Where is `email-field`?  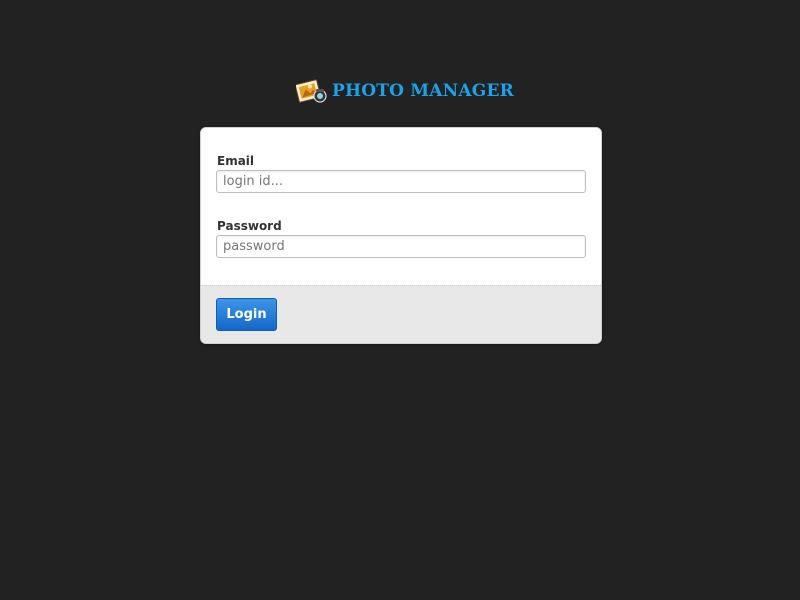 email-field is located at coordinates (401, 181).